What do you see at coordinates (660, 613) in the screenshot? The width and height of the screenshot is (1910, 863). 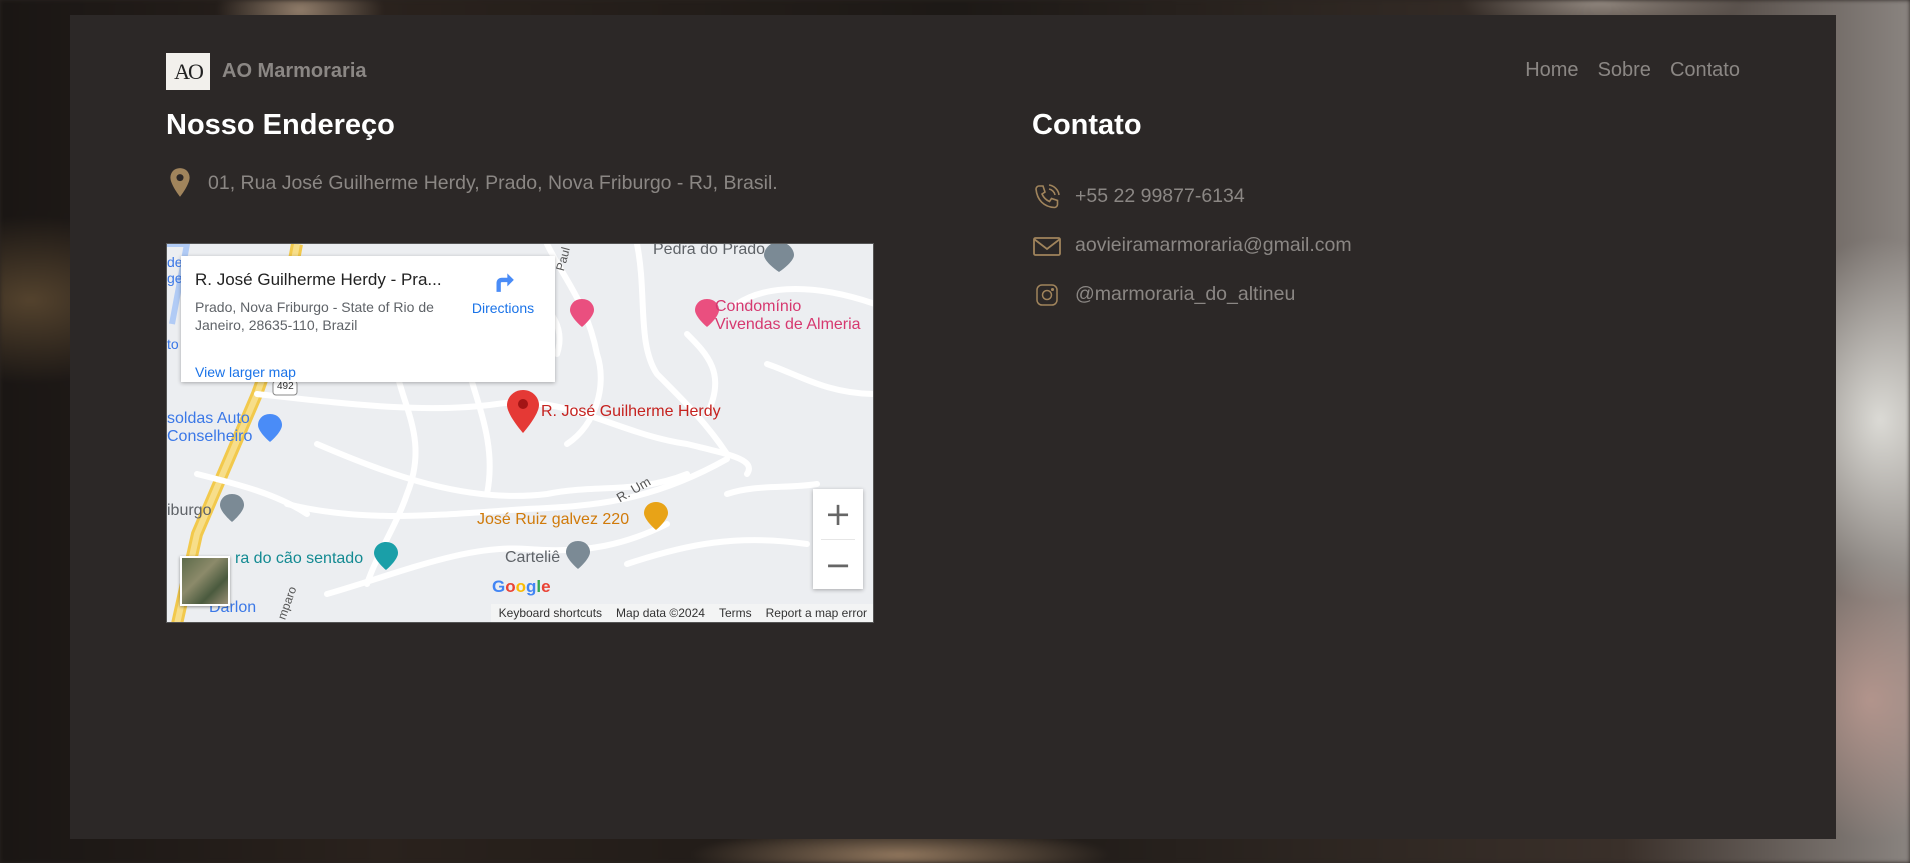 I see `map-data-text: Map data ©2024` at bounding box center [660, 613].